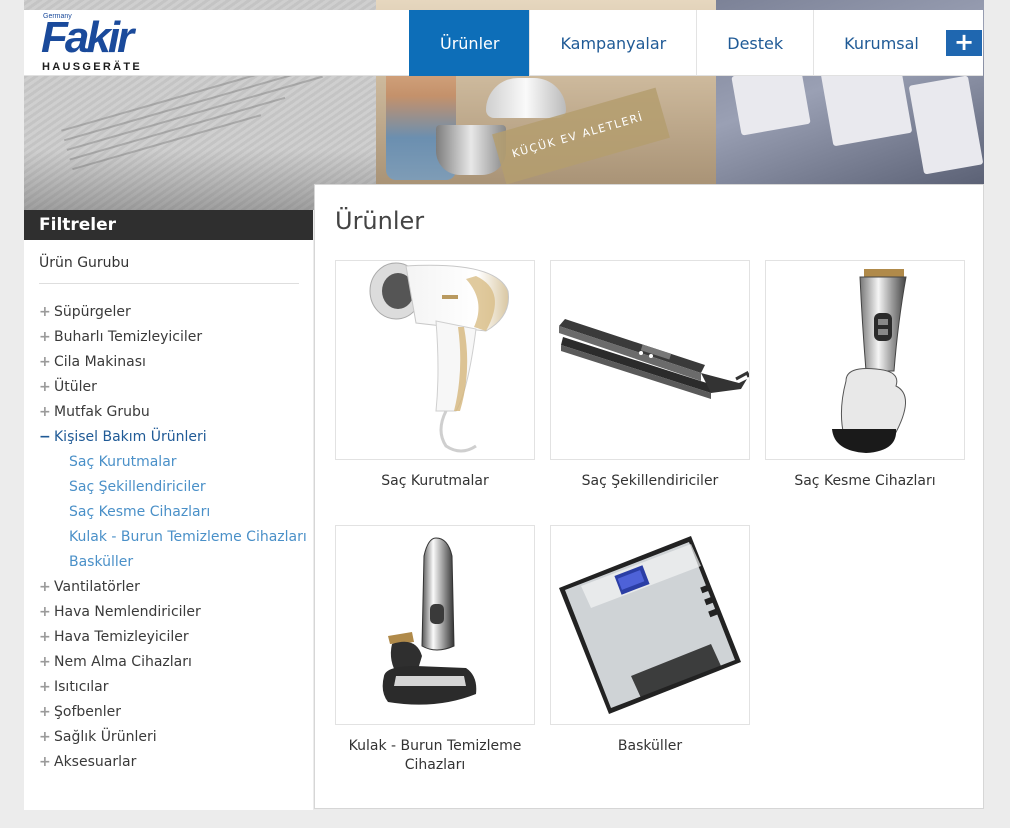 The height and width of the screenshot is (828, 1010). I want to click on filter-item-hava-nemlendiriciler: + Hava Nemlendiriciler, so click(168, 611).